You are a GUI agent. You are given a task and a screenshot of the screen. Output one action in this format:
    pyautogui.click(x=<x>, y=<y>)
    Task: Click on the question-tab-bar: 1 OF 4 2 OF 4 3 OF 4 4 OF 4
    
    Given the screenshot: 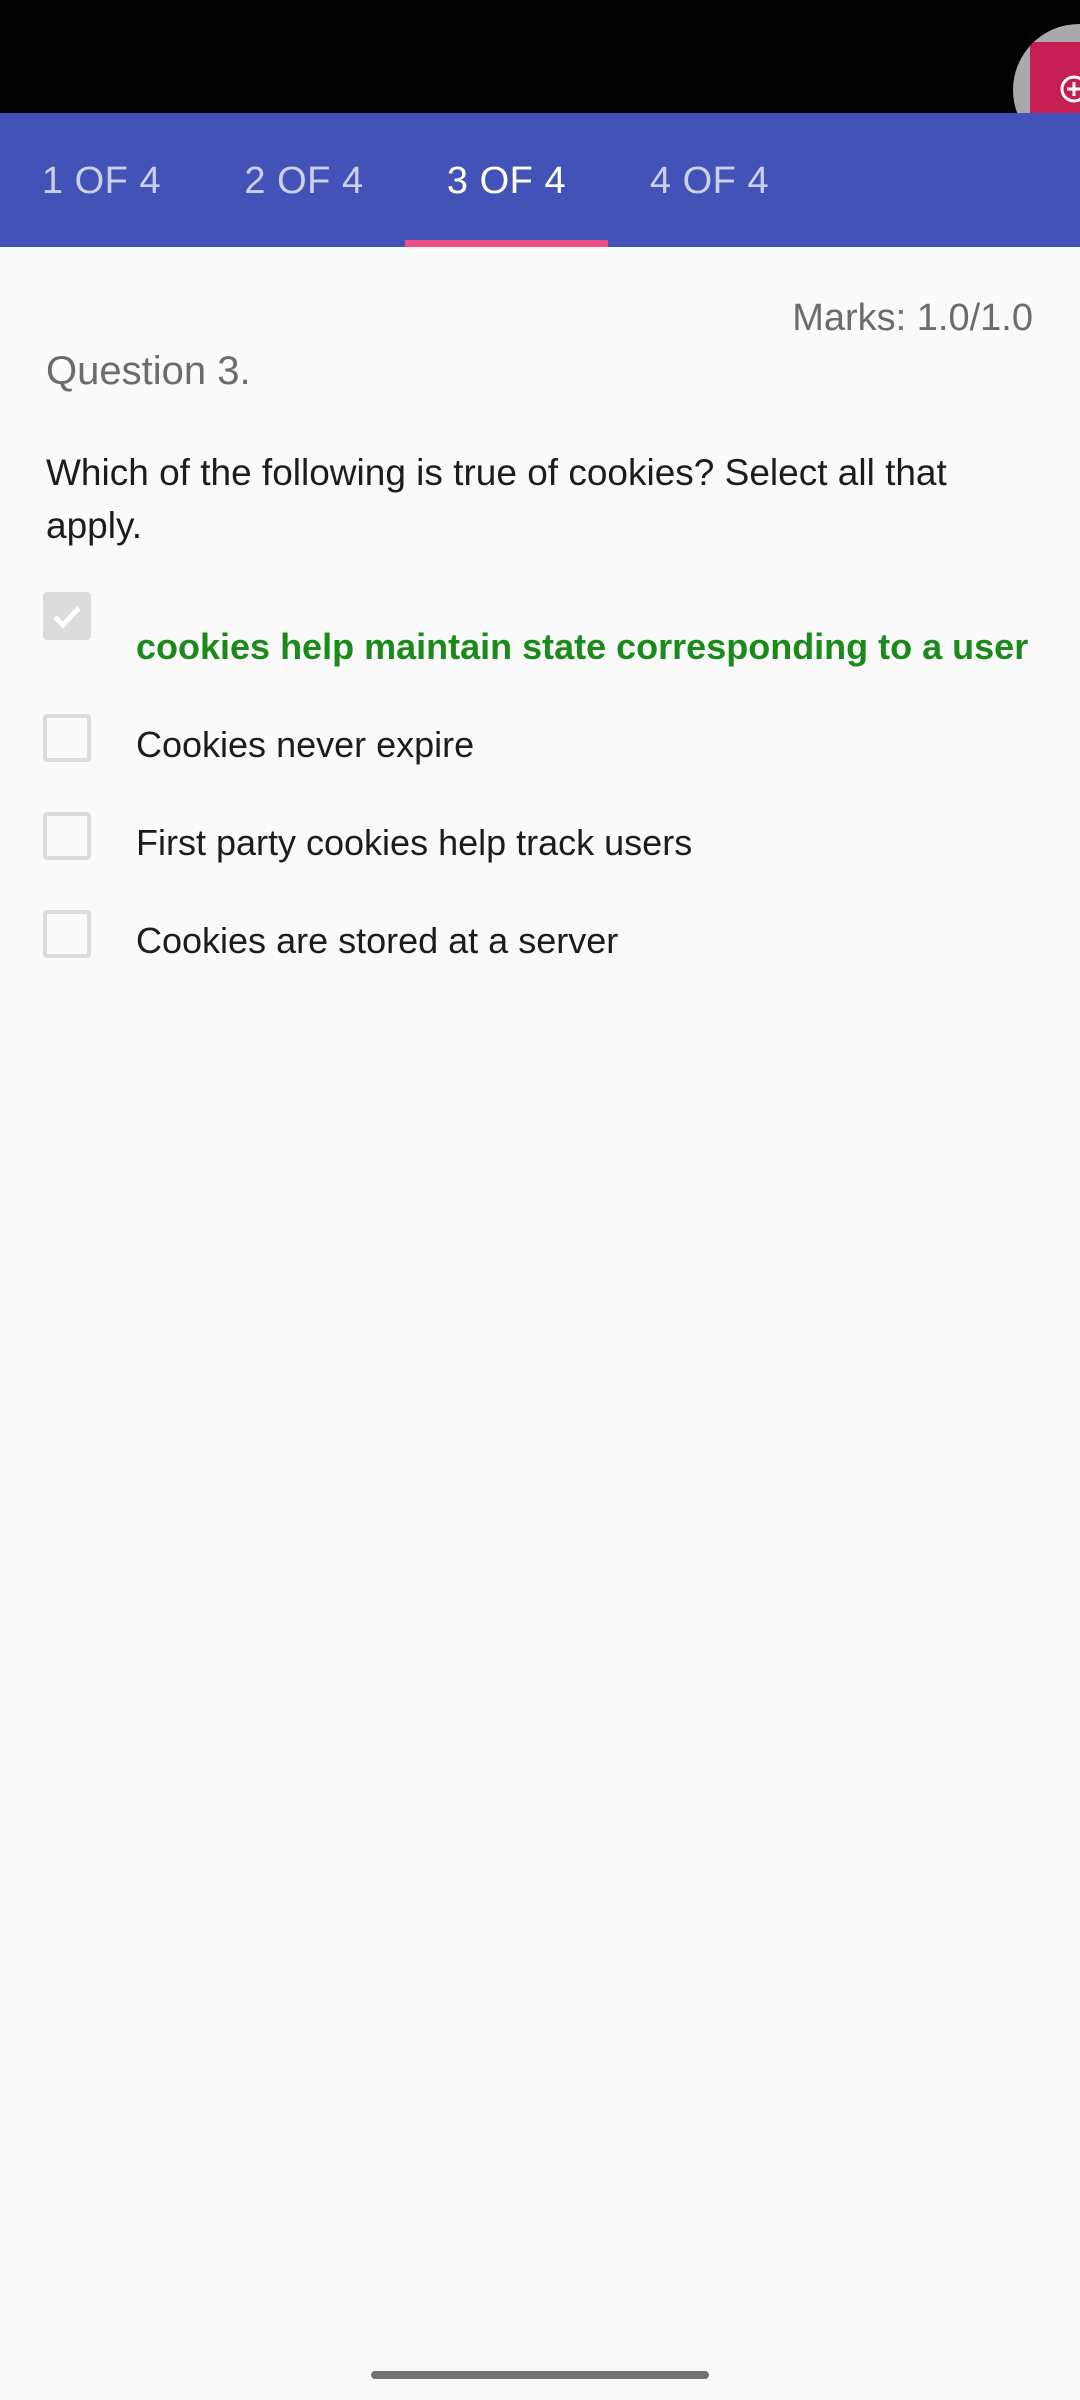 What is the action you would take?
    pyautogui.click(x=540, y=180)
    